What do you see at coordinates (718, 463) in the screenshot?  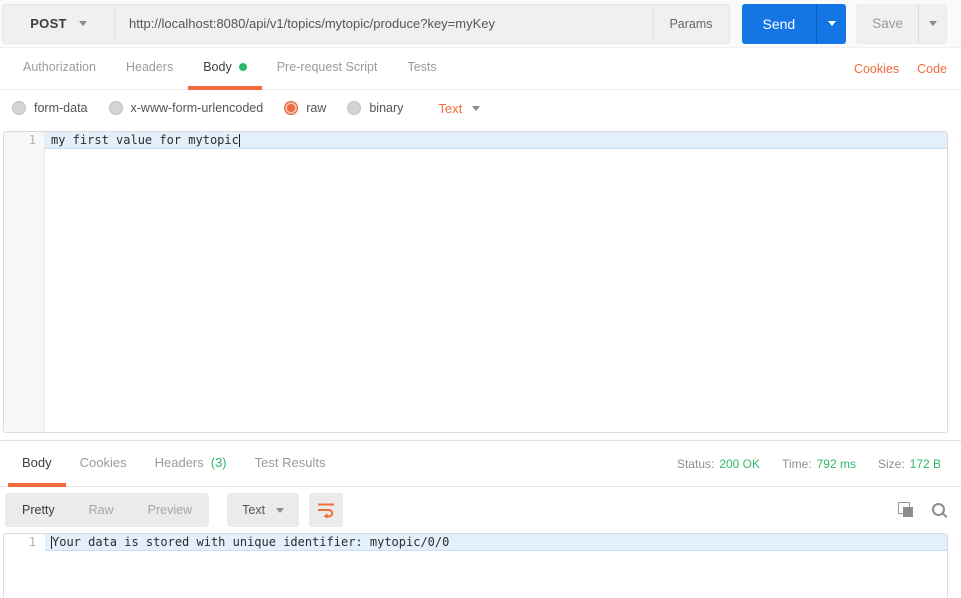 I see `status-badge: Status: 200 OK` at bounding box center [718, 463].